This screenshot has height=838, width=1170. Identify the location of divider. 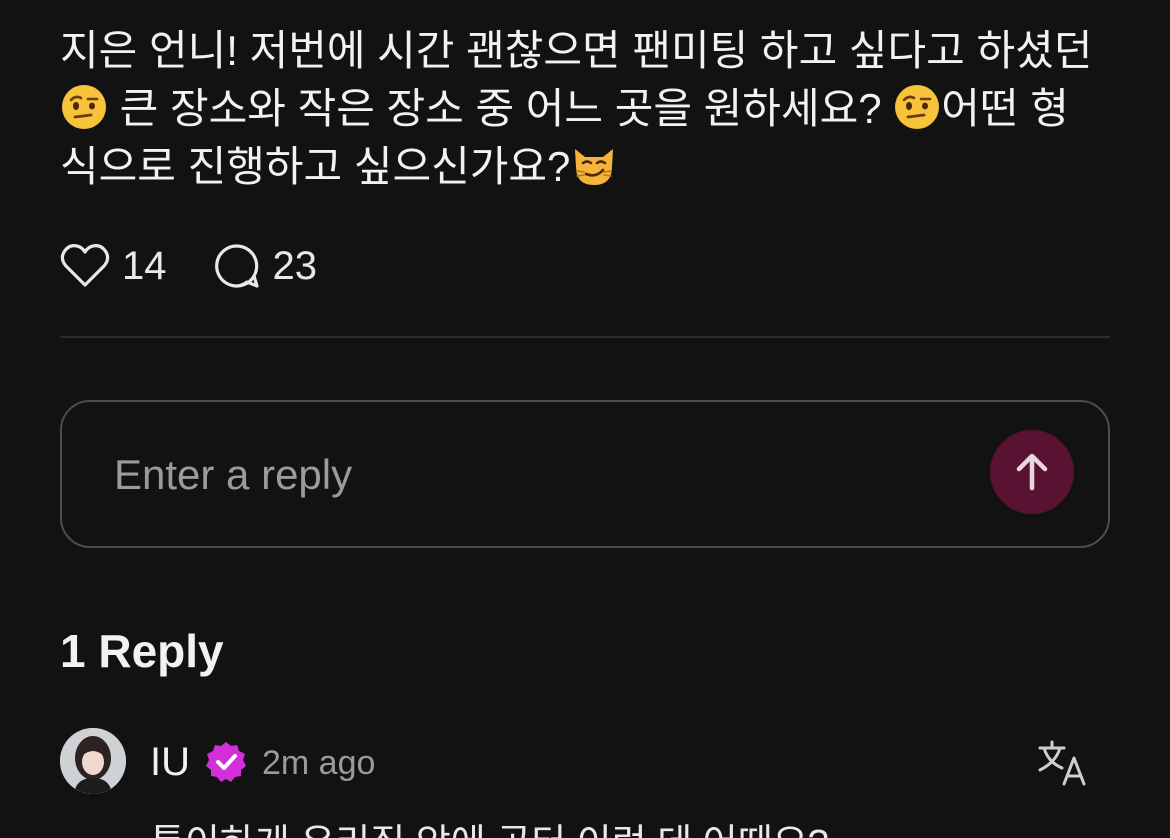
(585, 337).